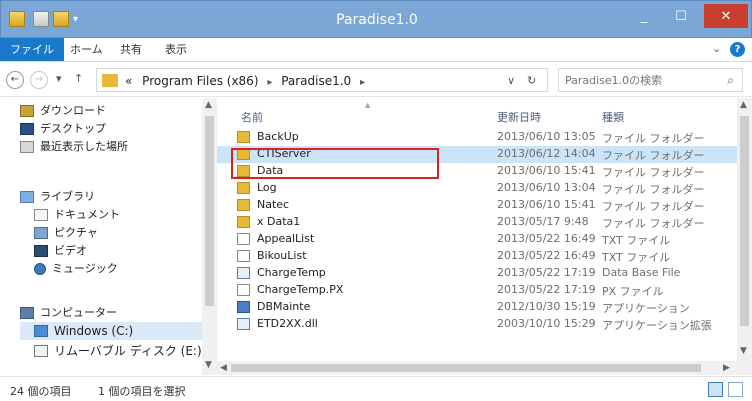 The height and width of the screenshot is (401, 752). Describe the element at coordinates (519, 117) in the screenshot. I see `column-header-date: 更新日時` at that location.